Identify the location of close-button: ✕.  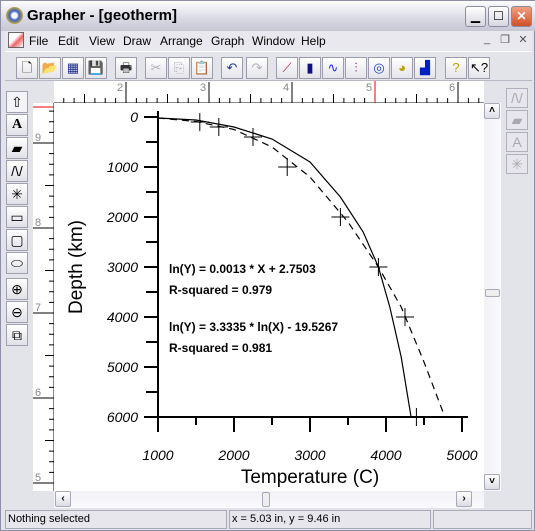
(521, 16).